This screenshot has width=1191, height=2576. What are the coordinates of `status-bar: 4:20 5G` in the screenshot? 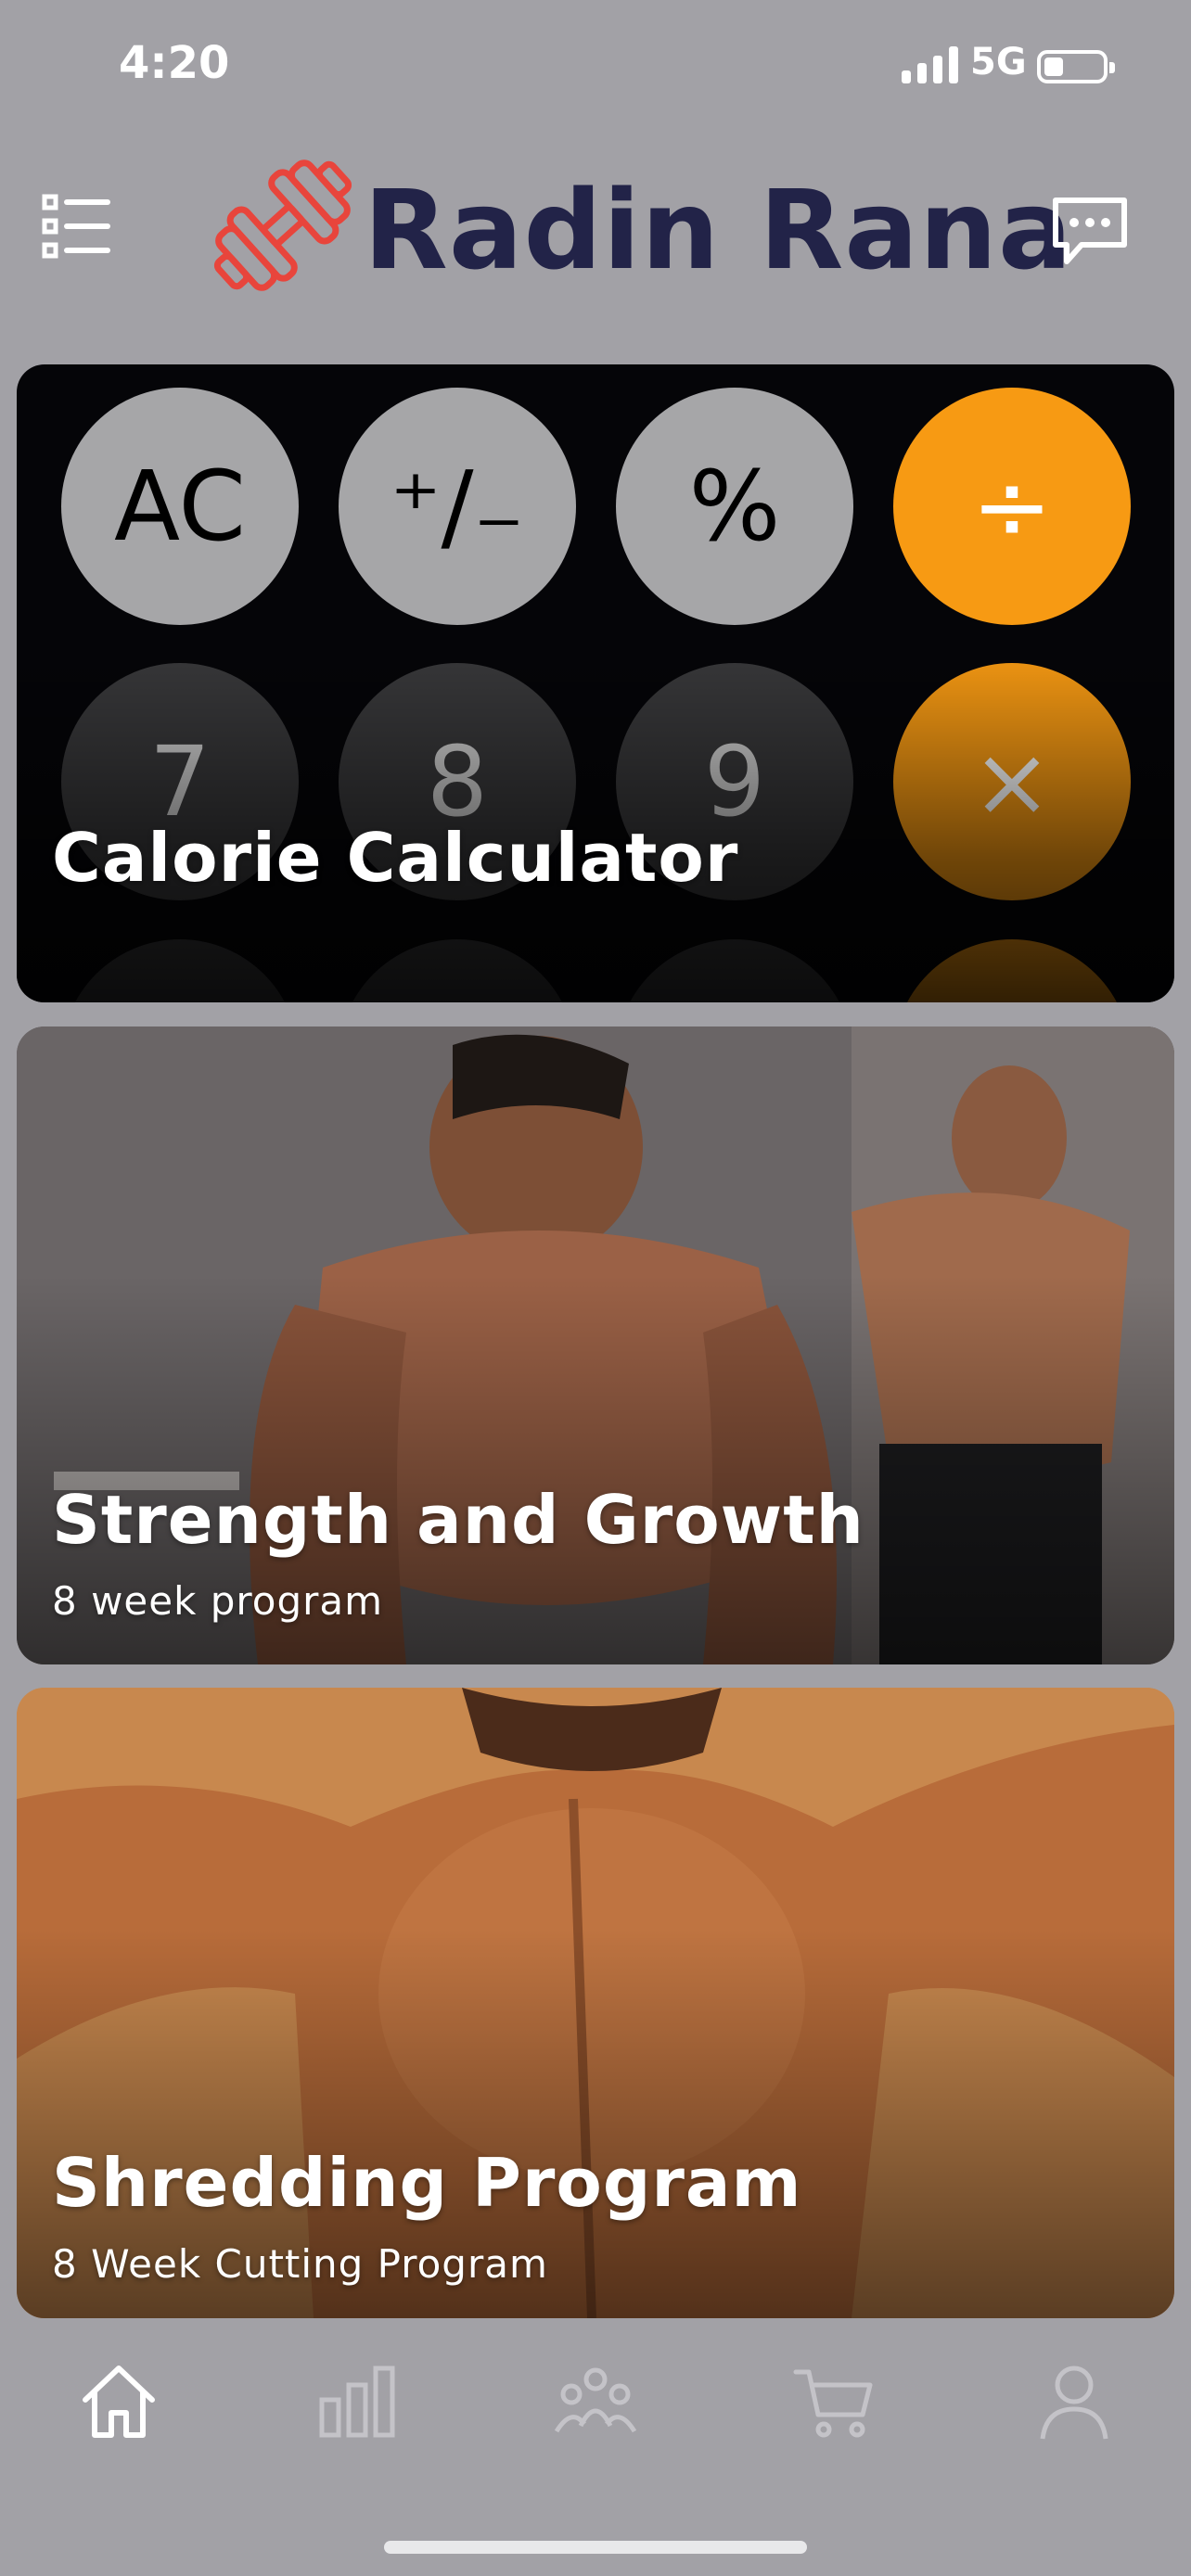 It's located at (595, 69).